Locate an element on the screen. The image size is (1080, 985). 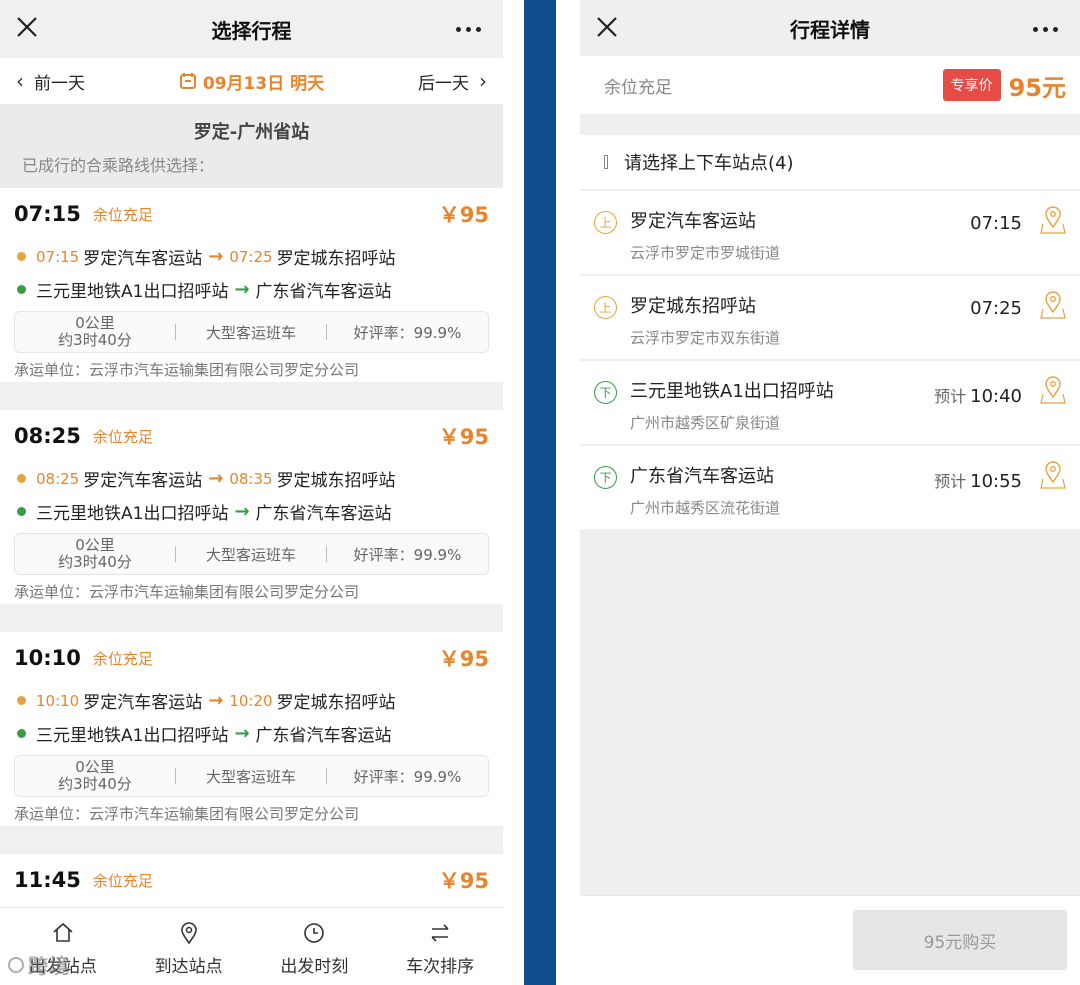
prev-day-button: ‹ 前一天 is located at coordinates (50, 81).